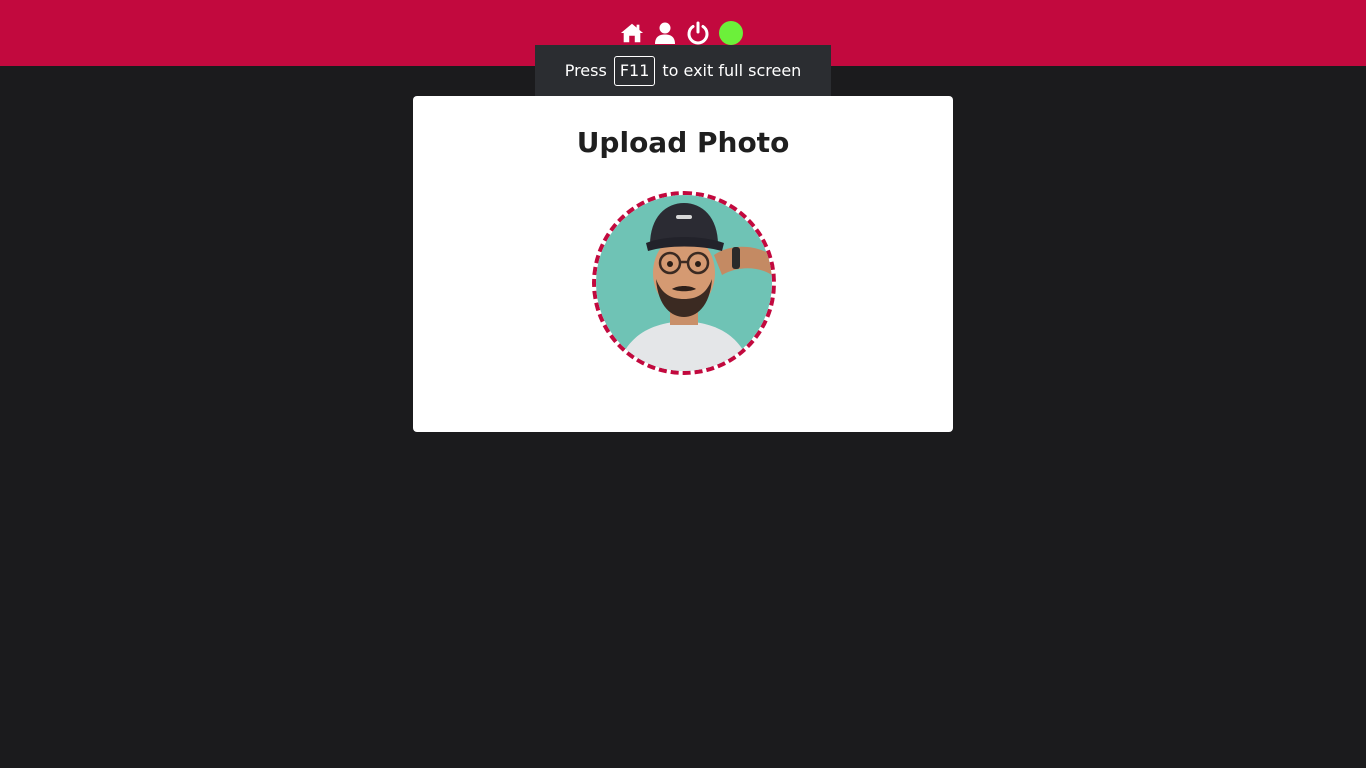 This screenshot has height=768, width=1366. I want to click on fullscreen-notice-prefix: Press, so click(585, 70).